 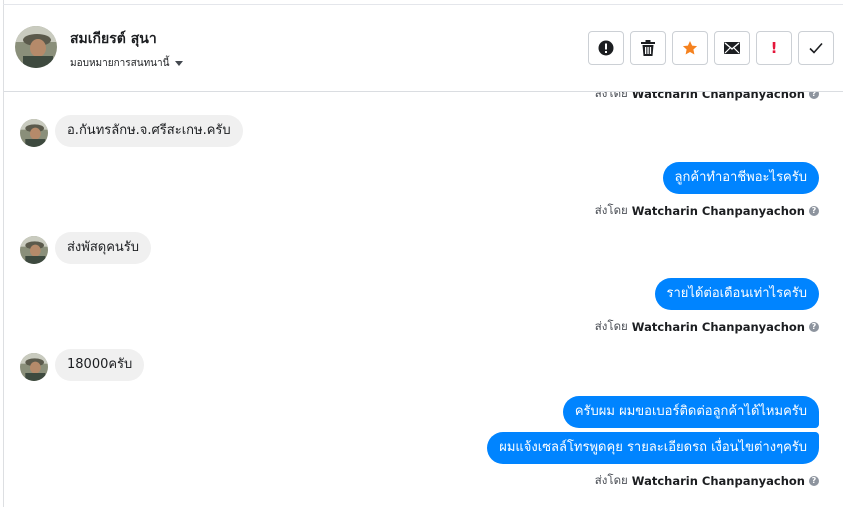 What do you see at coordinates (149, 131) in the screenshot?
I see `incoming-message: อ.กันทรลักษ.จ.ศรีสะเกษ.ครับ` at bounding box center [149, 131].